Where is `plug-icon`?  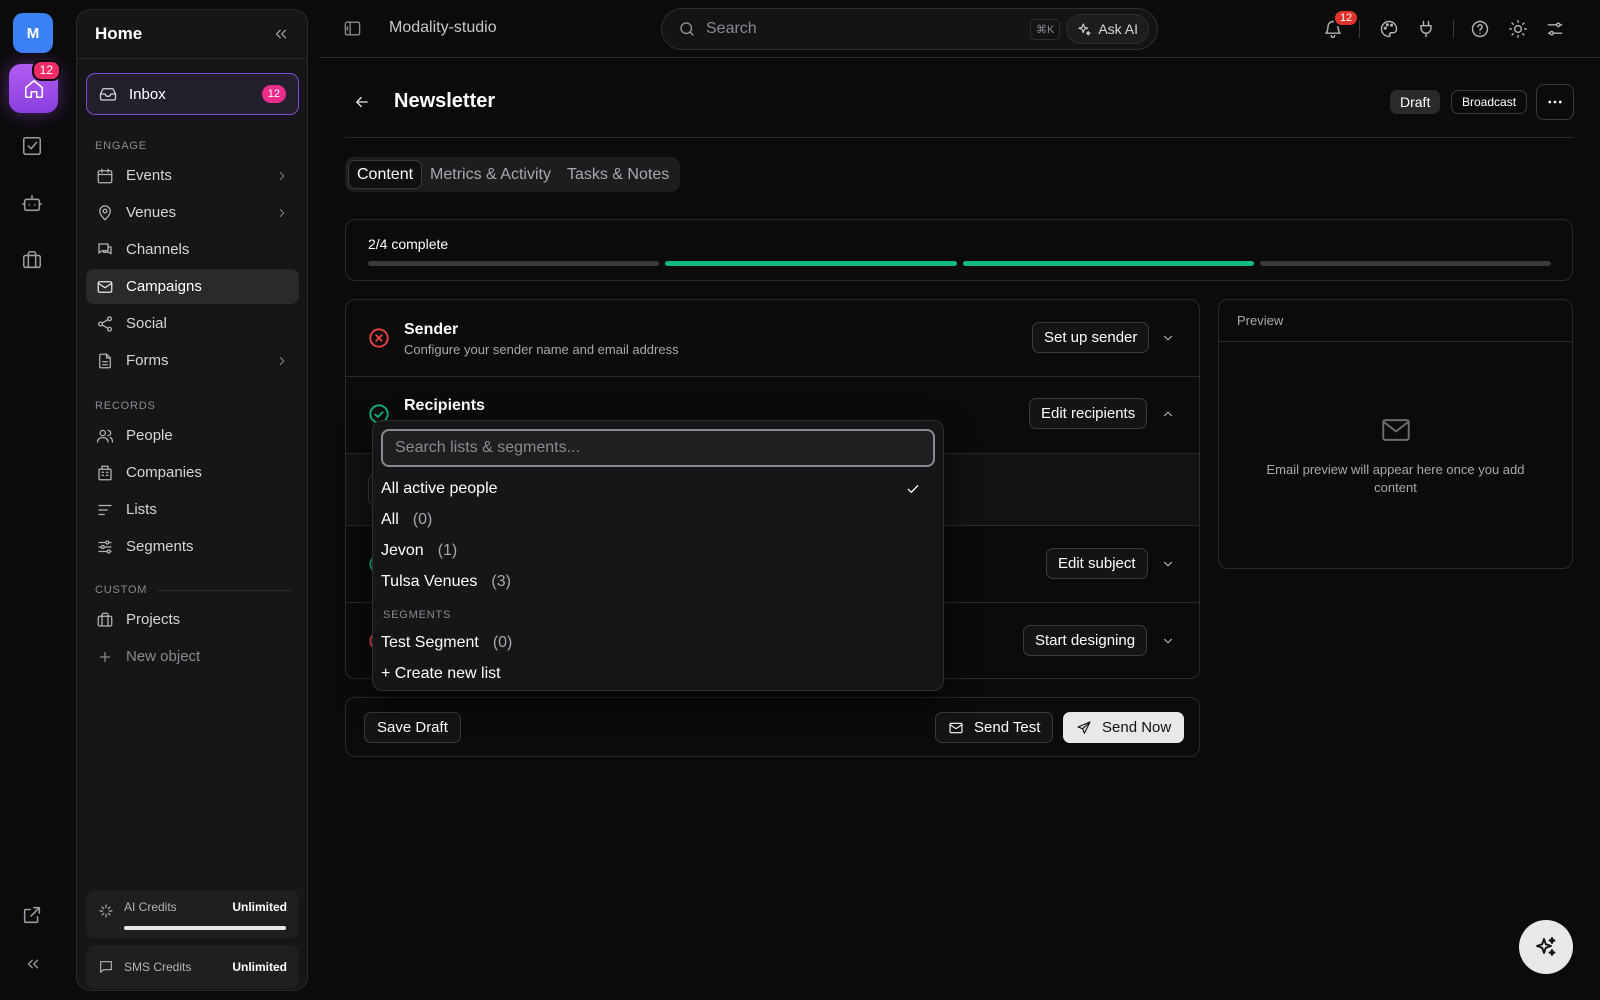
plug-icon is located at coordinates (1426, 29).